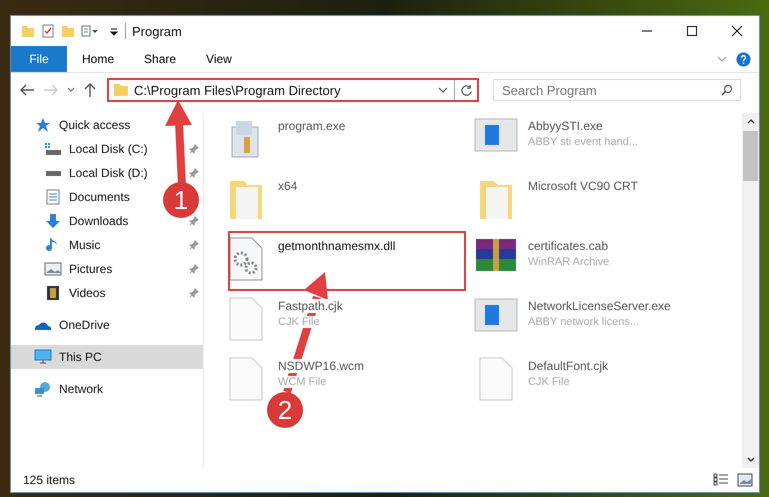 This screenshot has height=497, width=769. What do you see at coordinates (98, 59) in the screenshot?
I see `ribbon-tab: Home` at bounding box center [98, 59].